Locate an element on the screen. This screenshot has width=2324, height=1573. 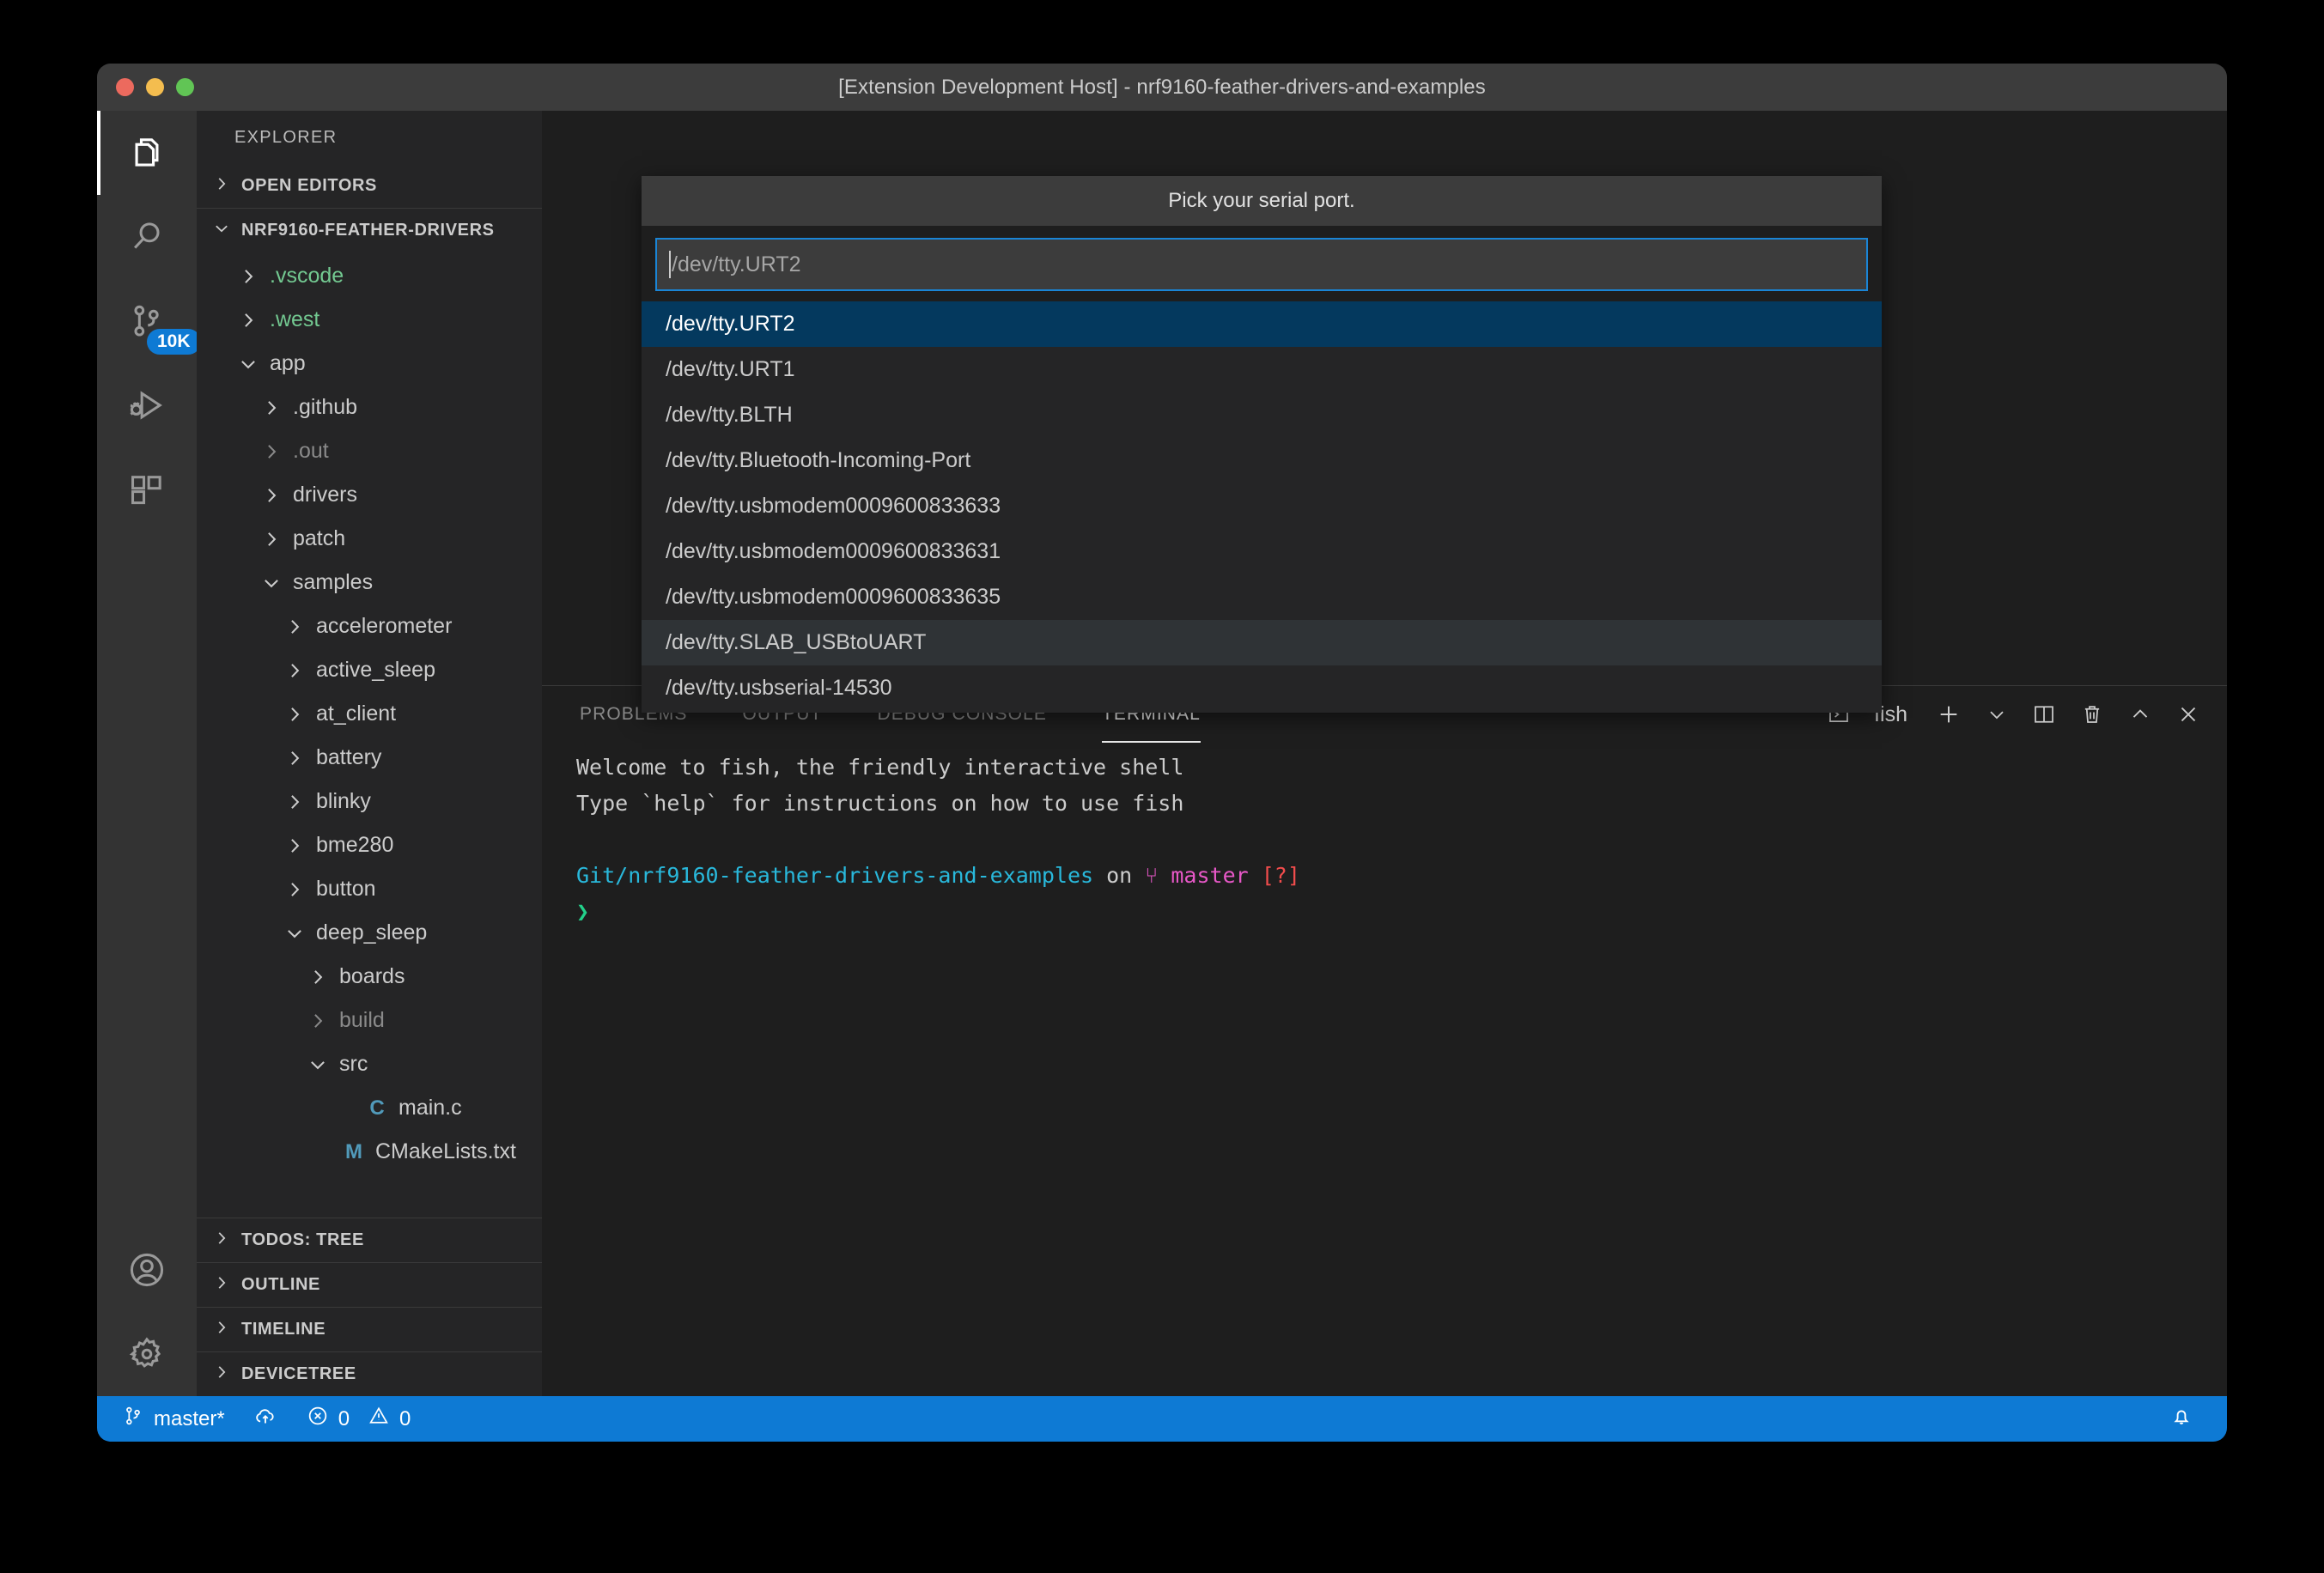
status-sync is located at coordinates (266, 1419).